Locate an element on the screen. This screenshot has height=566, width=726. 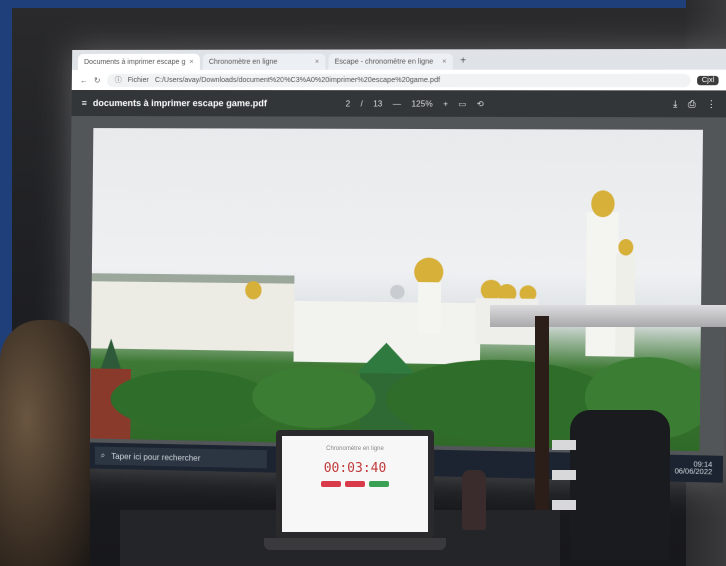
stopwatch-timer: 00:03:40 is located at coordinates (355, 468).